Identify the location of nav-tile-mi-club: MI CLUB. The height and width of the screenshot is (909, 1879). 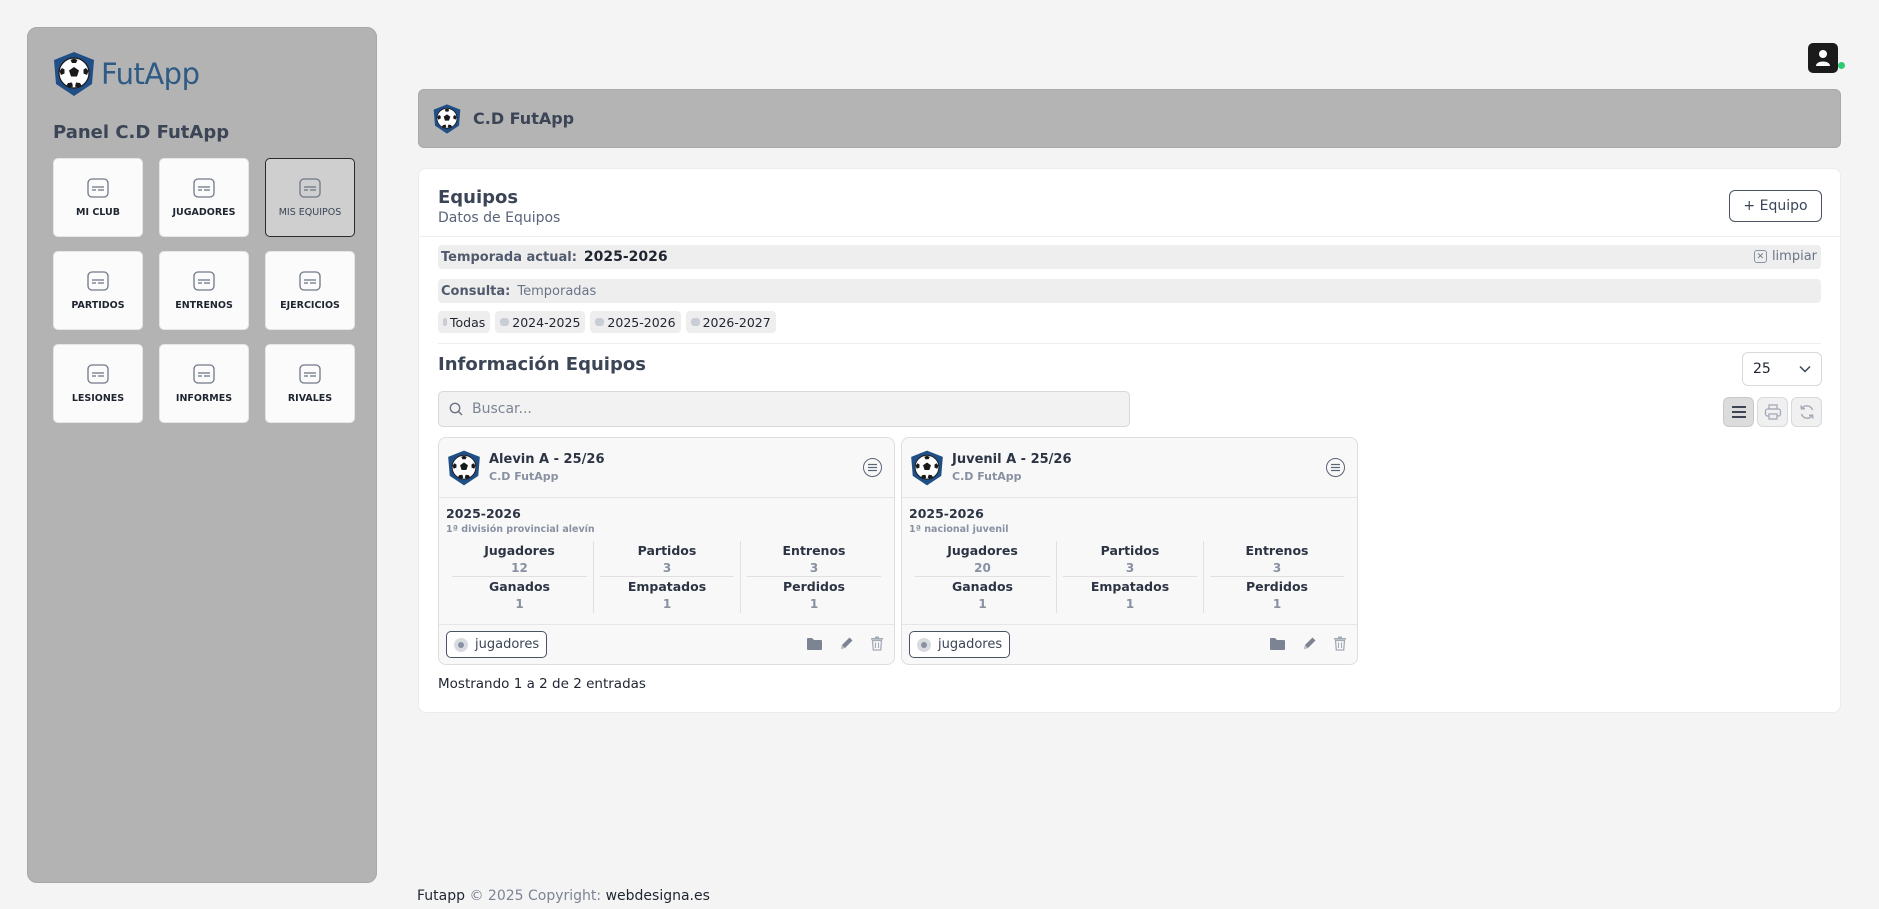
(98, 197).